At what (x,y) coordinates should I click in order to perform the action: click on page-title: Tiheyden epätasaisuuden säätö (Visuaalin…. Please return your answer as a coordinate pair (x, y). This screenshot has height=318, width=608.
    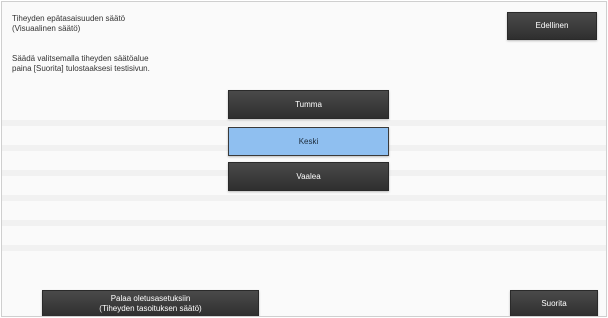
    Looking at the image, I should click on (132, 24).